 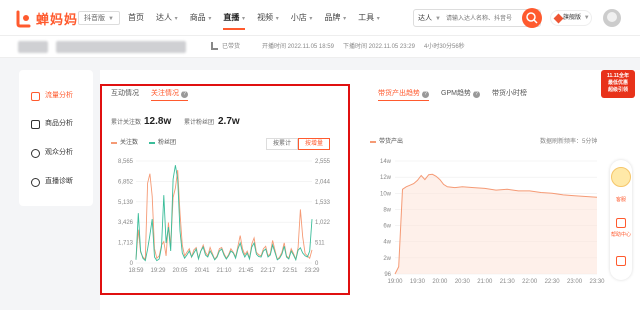 I want to click on nav-item: 首页, so click(x=136, y=18).